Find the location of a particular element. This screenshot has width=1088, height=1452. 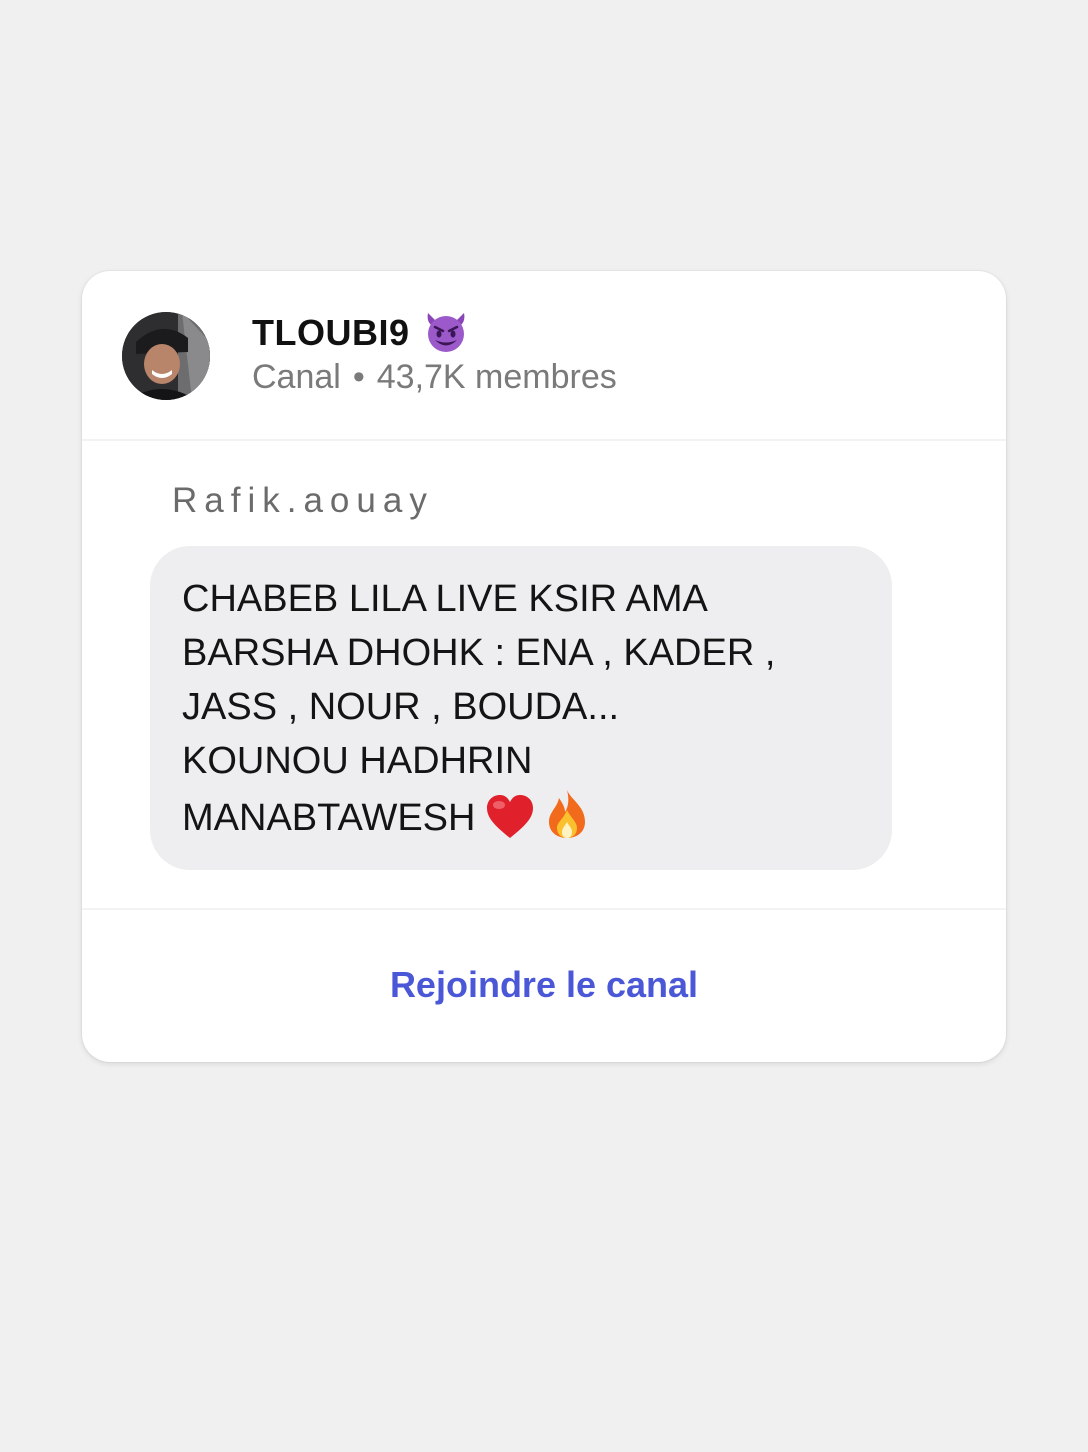

message-sender: Rafik.aouay is located at coordinates (303, 500).